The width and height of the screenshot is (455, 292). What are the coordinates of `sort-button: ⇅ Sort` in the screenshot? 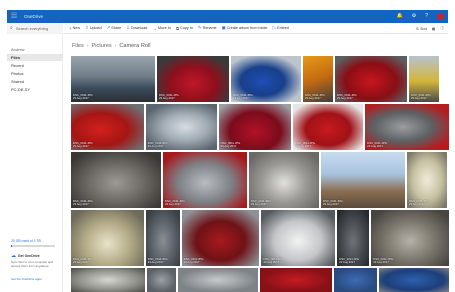 It's located at (421, 29).